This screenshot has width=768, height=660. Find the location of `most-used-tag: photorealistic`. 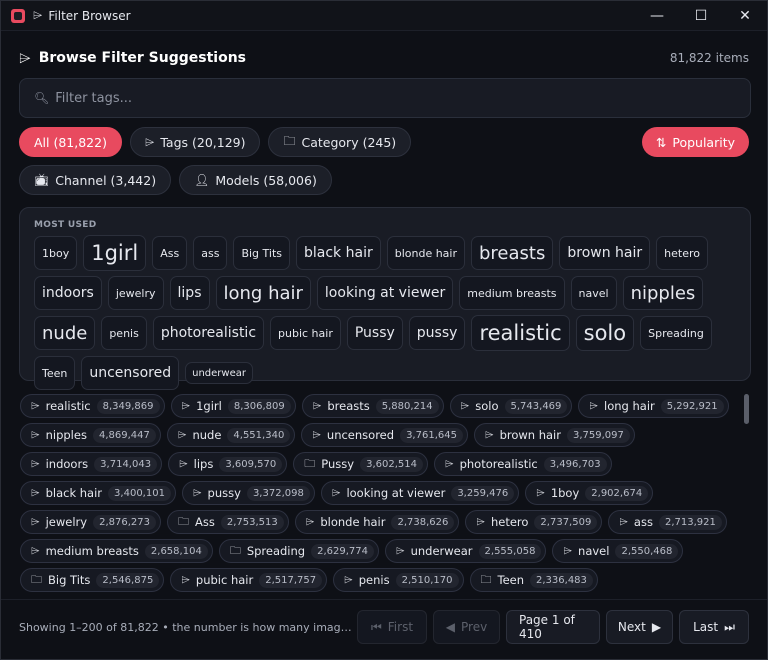

most-used-tag: photorealistic is located at coordinates (208, 333).